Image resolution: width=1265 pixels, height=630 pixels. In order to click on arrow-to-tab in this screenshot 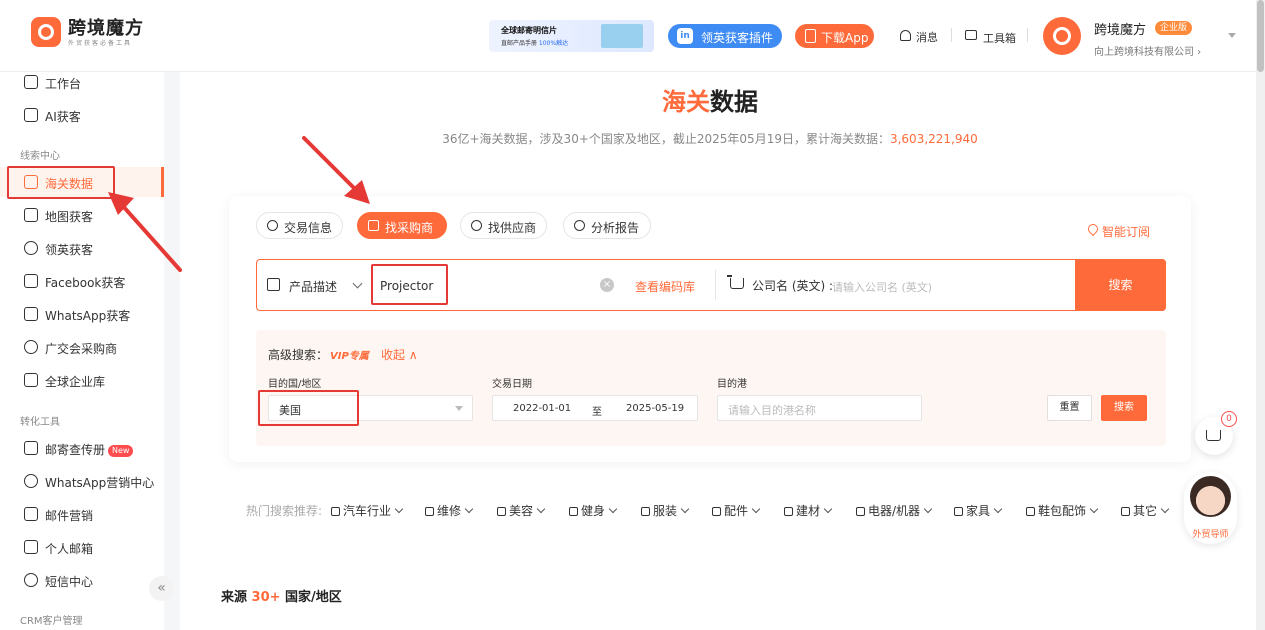, I will do `click(331, 165)`.